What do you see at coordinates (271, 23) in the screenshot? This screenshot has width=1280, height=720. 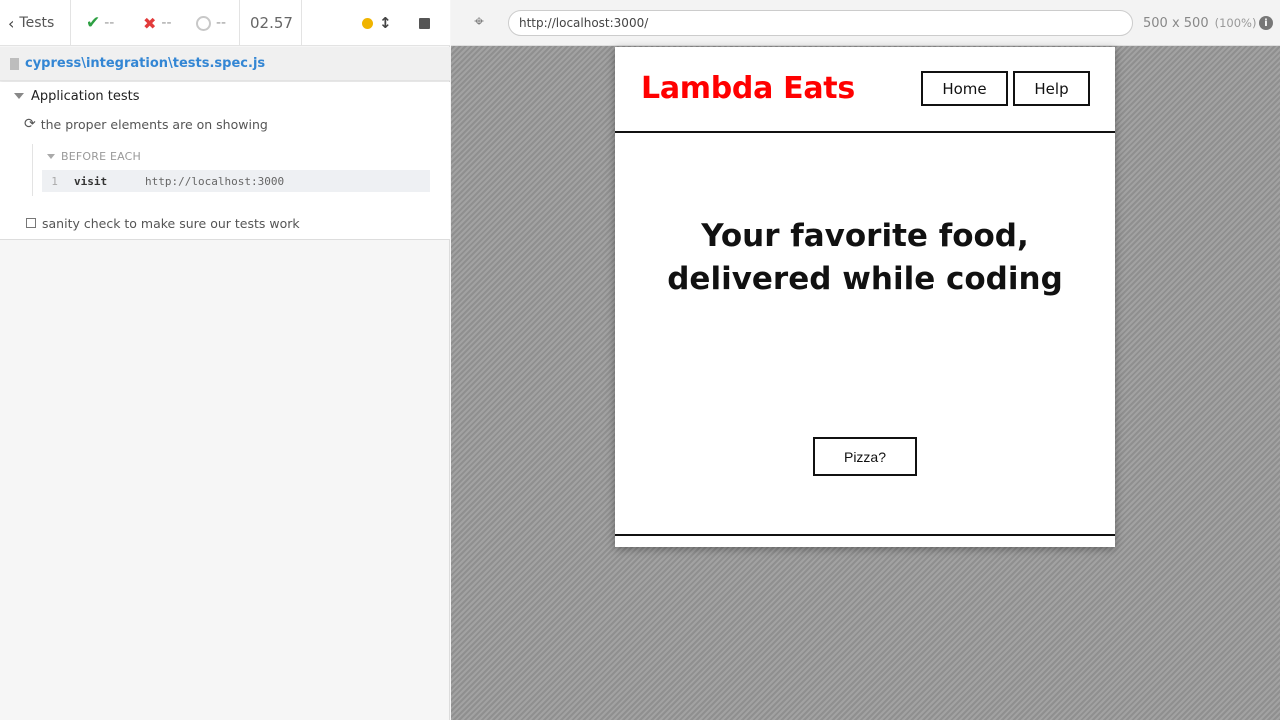 I see `duration: 02.57` at bounding box center [271, 23].